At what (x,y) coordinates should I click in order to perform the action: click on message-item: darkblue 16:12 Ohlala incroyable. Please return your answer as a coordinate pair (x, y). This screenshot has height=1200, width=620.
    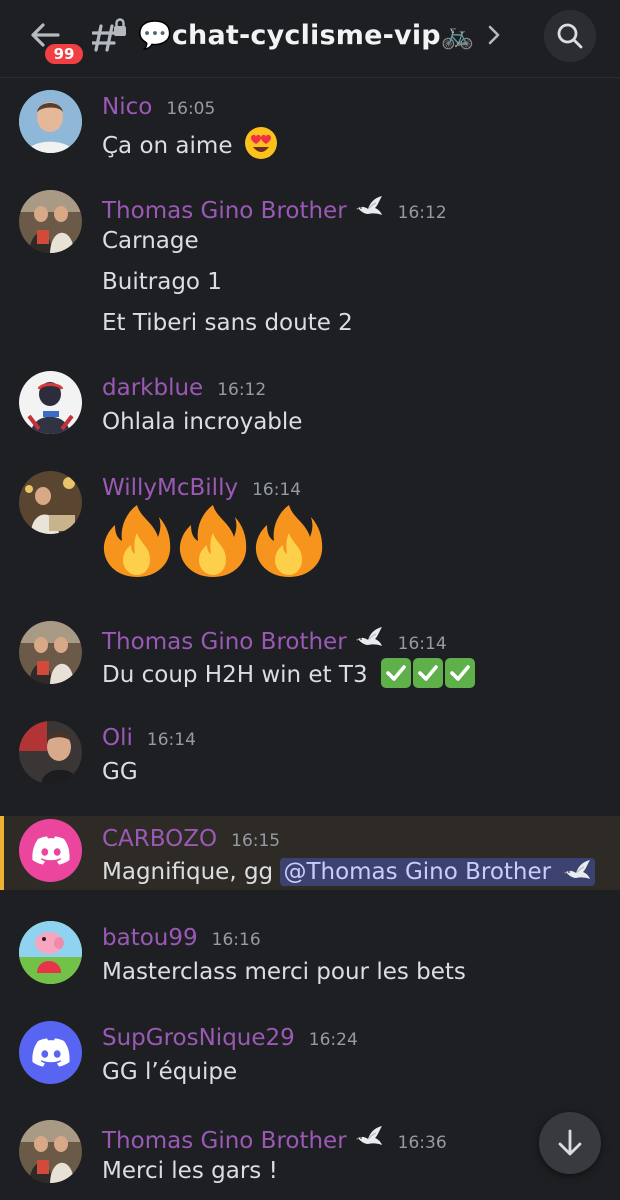
    Looking at the image, I should click on (310, 406).